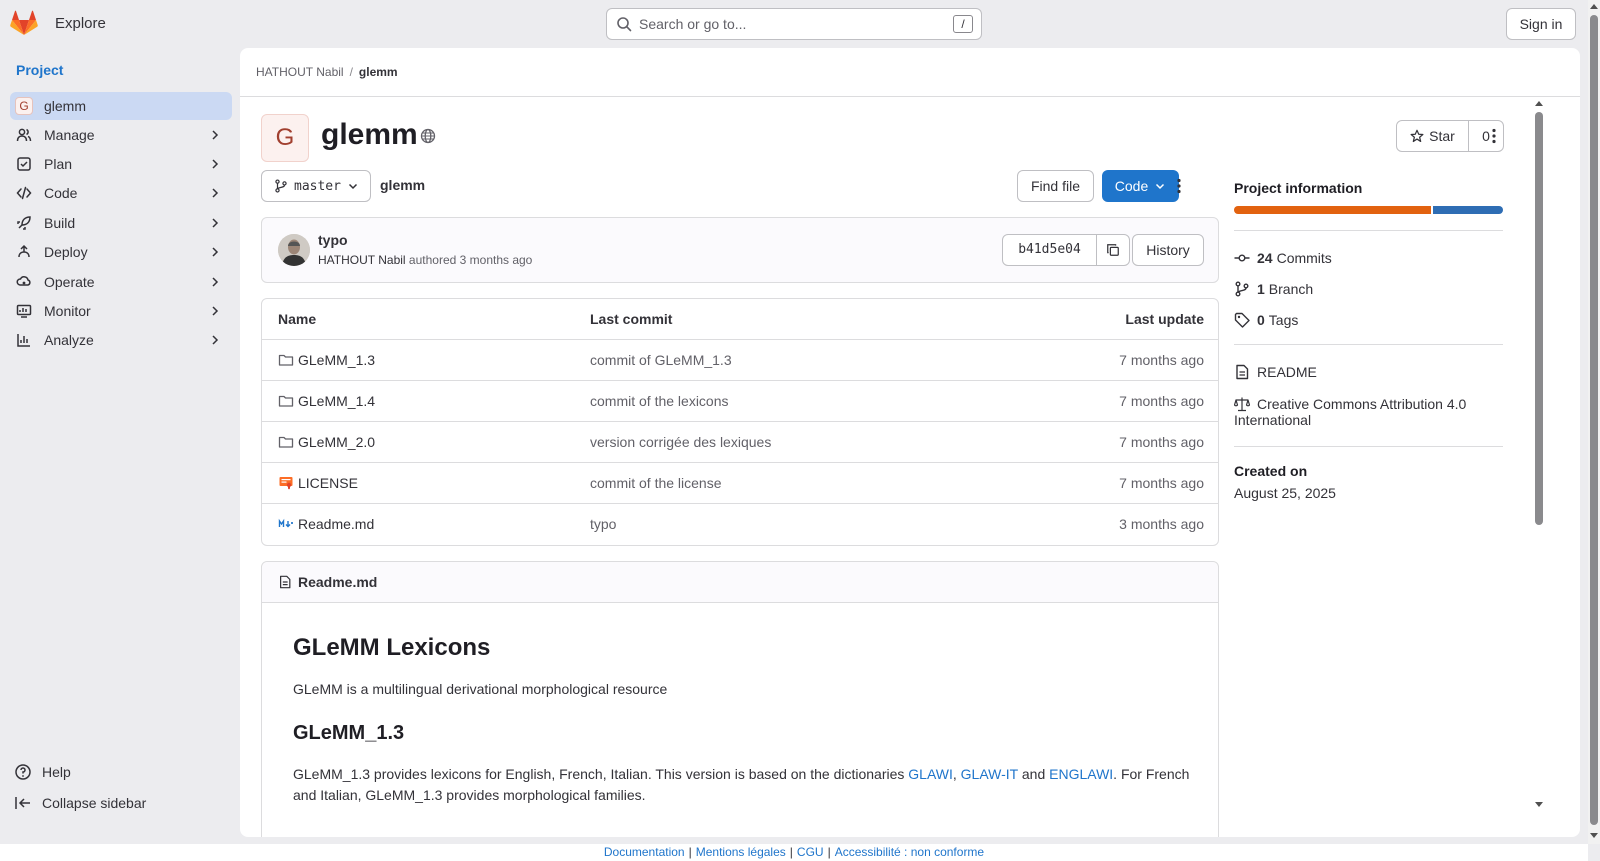 This screenshot has width=1600, height=861. Describe the element at coordinates (121, 340) in the screenshot. I see `sidebar-item-analyze: Analyze` at that location.